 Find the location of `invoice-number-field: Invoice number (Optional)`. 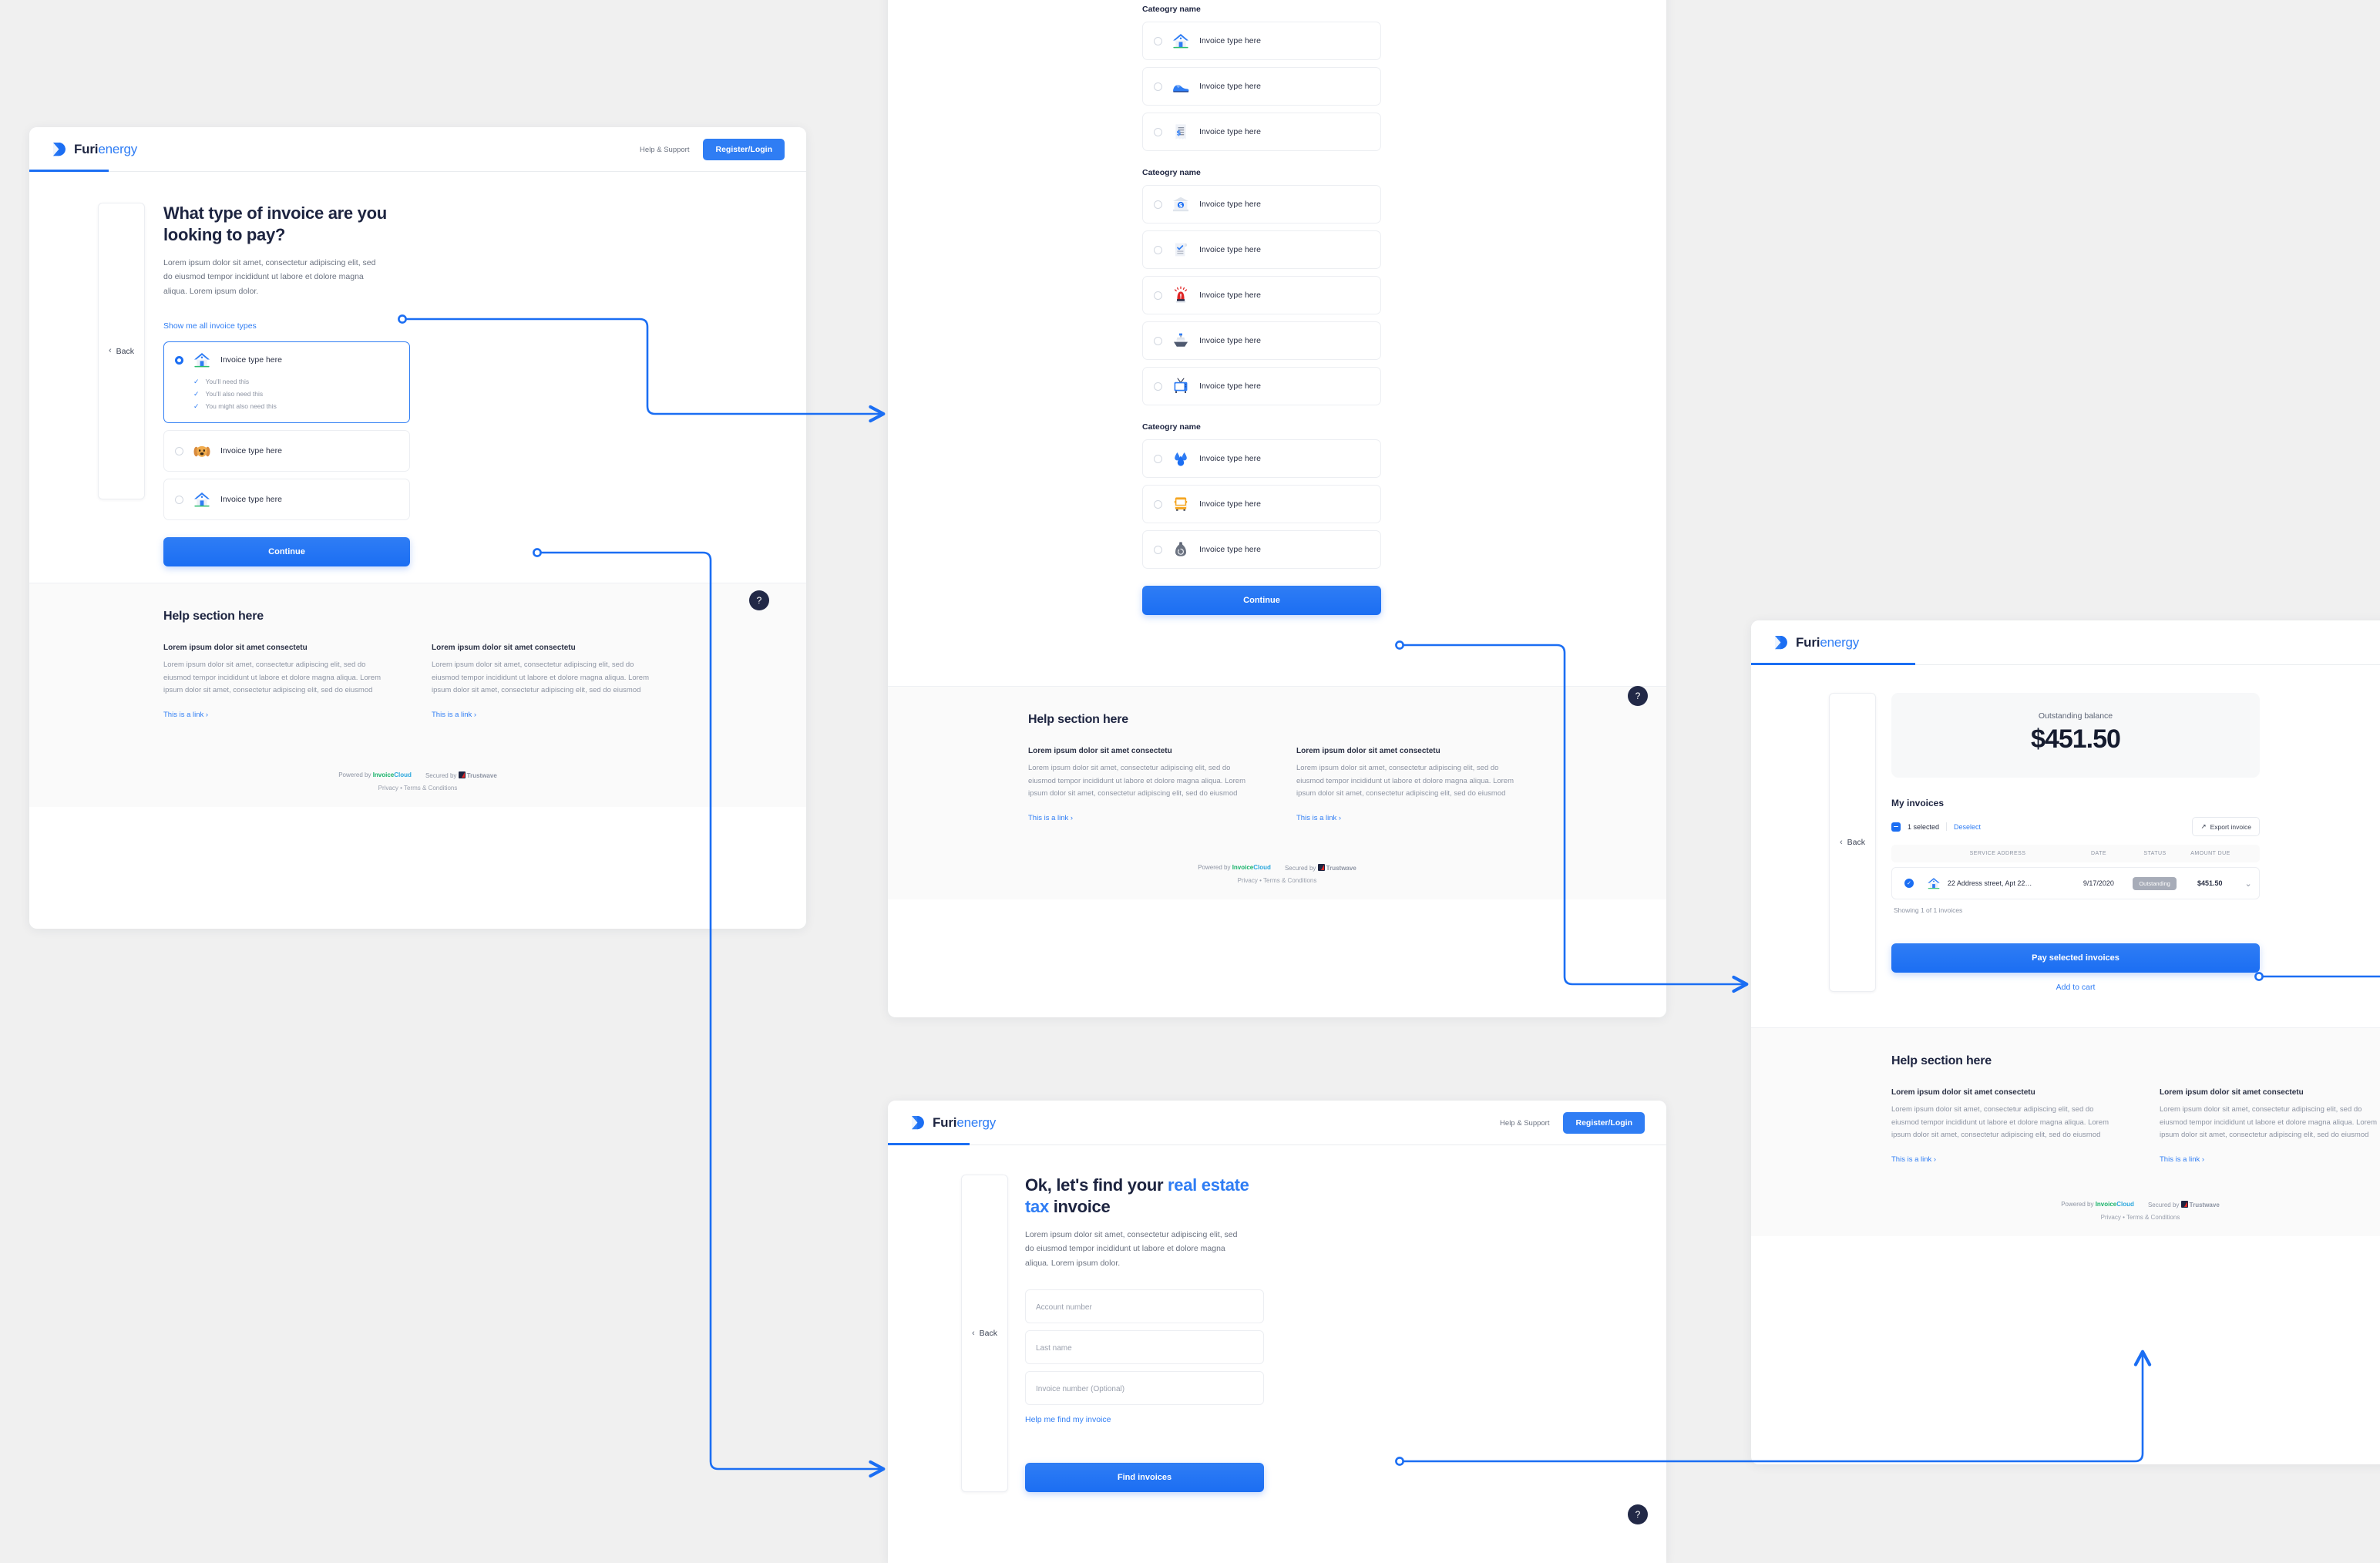

invoice-number-field: Invoice number (Optional) is located at coordinates (1144, 1388).